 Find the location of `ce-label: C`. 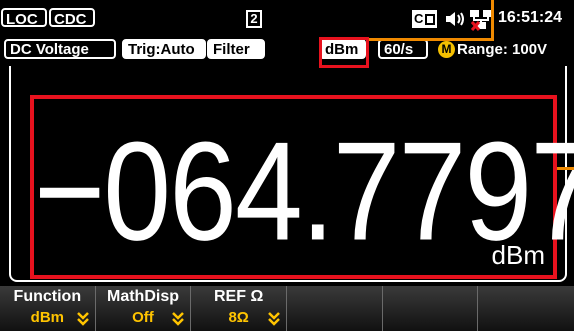

ce-label: C is located at coordinates (419, 18).